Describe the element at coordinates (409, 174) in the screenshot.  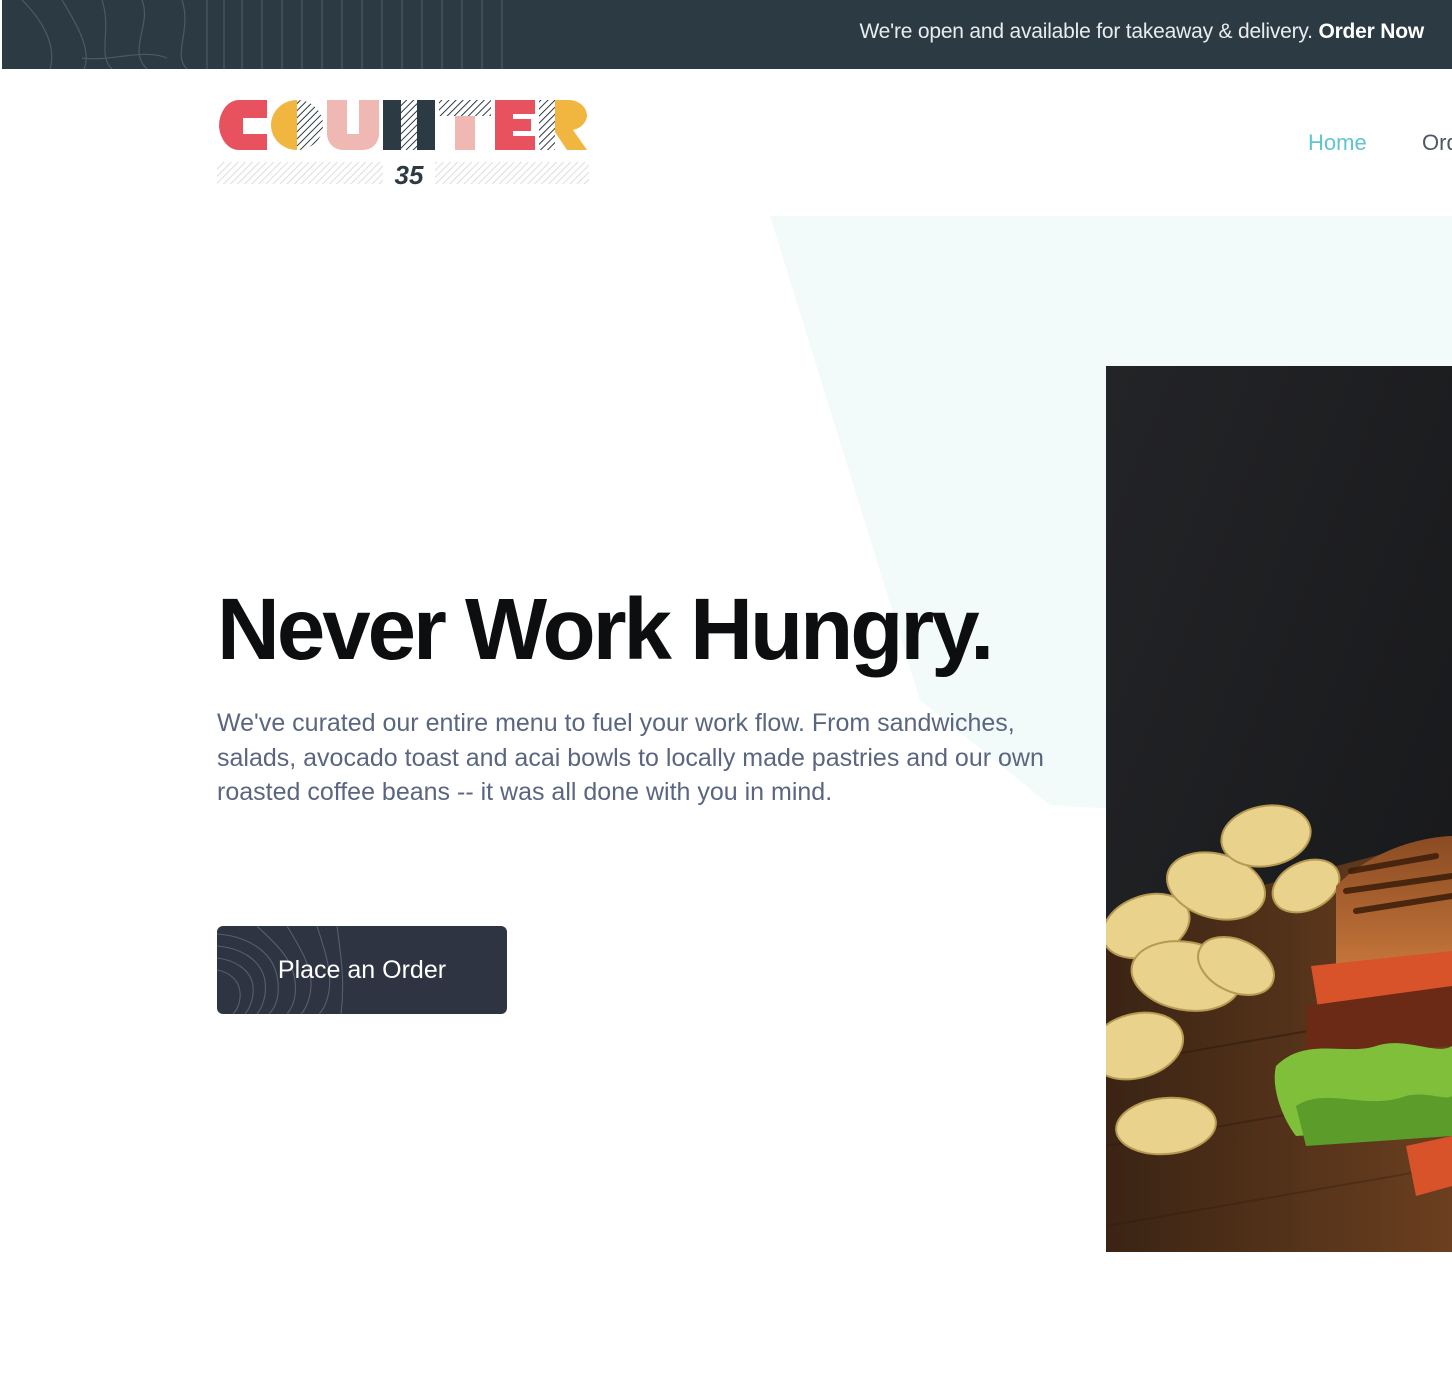
I see `logo-number: 35` at that location.